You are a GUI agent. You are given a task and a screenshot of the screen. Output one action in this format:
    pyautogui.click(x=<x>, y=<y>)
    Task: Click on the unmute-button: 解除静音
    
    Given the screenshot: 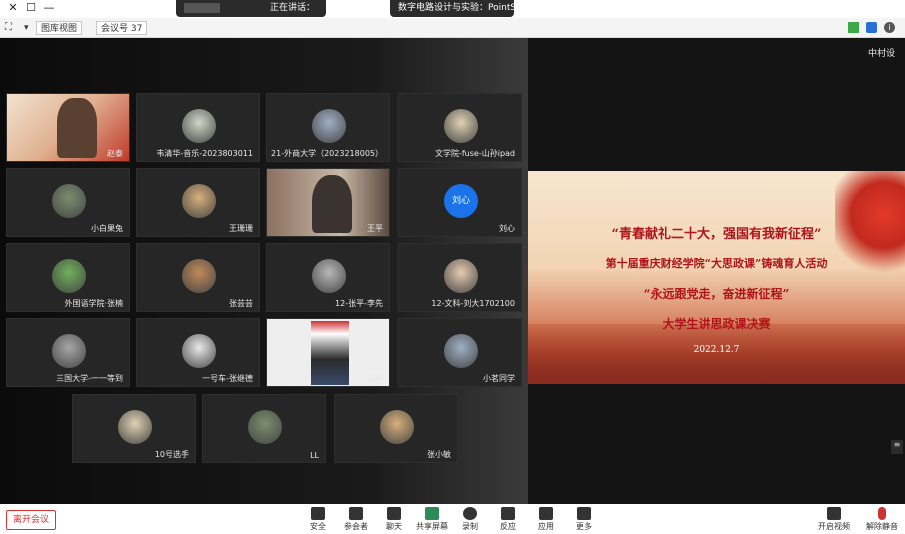 What is the action you would take?
    pyautogui.click(x=882, y=520)
    